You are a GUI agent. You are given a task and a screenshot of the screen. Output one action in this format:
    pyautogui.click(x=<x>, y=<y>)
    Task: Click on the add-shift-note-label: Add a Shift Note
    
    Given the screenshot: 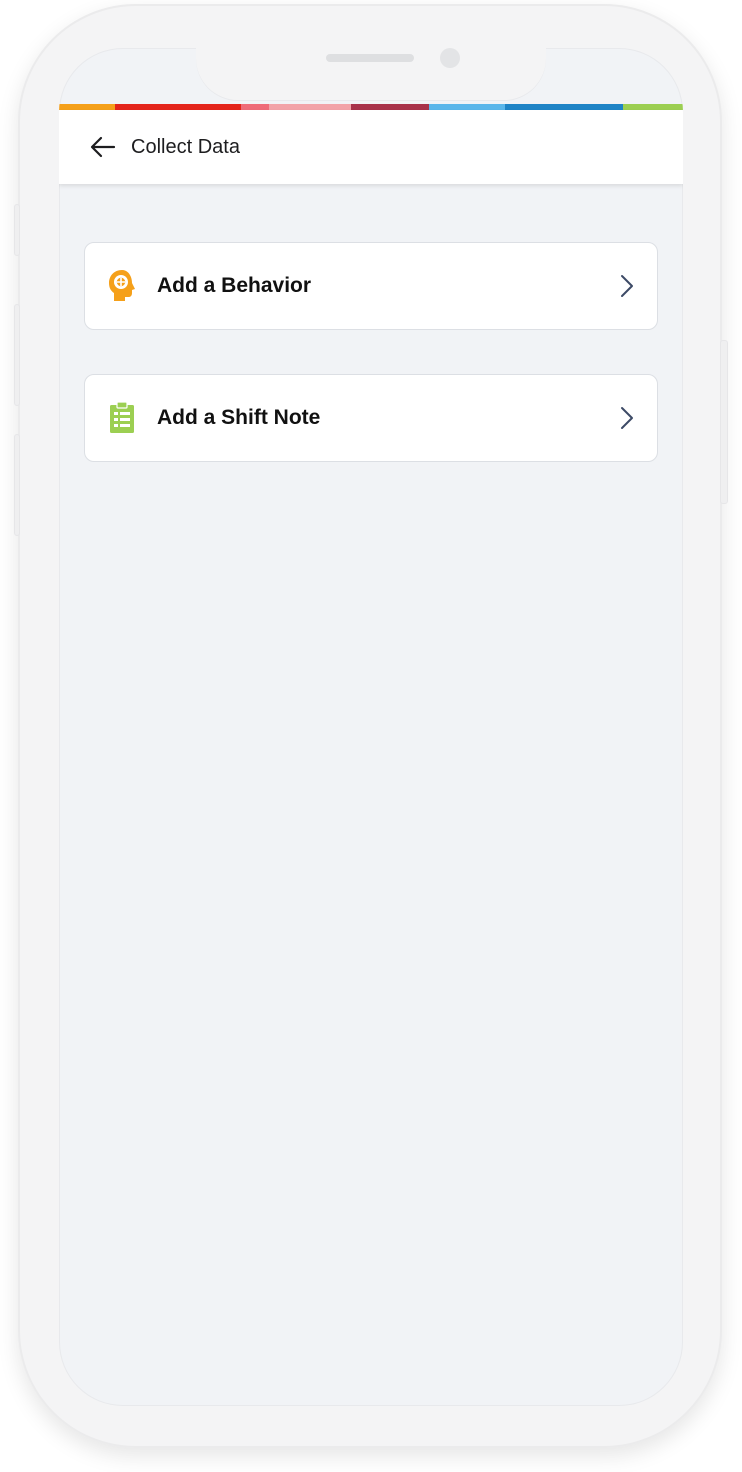 What is the action you would take?
    pyautogui.click(x=239, y=417)
    